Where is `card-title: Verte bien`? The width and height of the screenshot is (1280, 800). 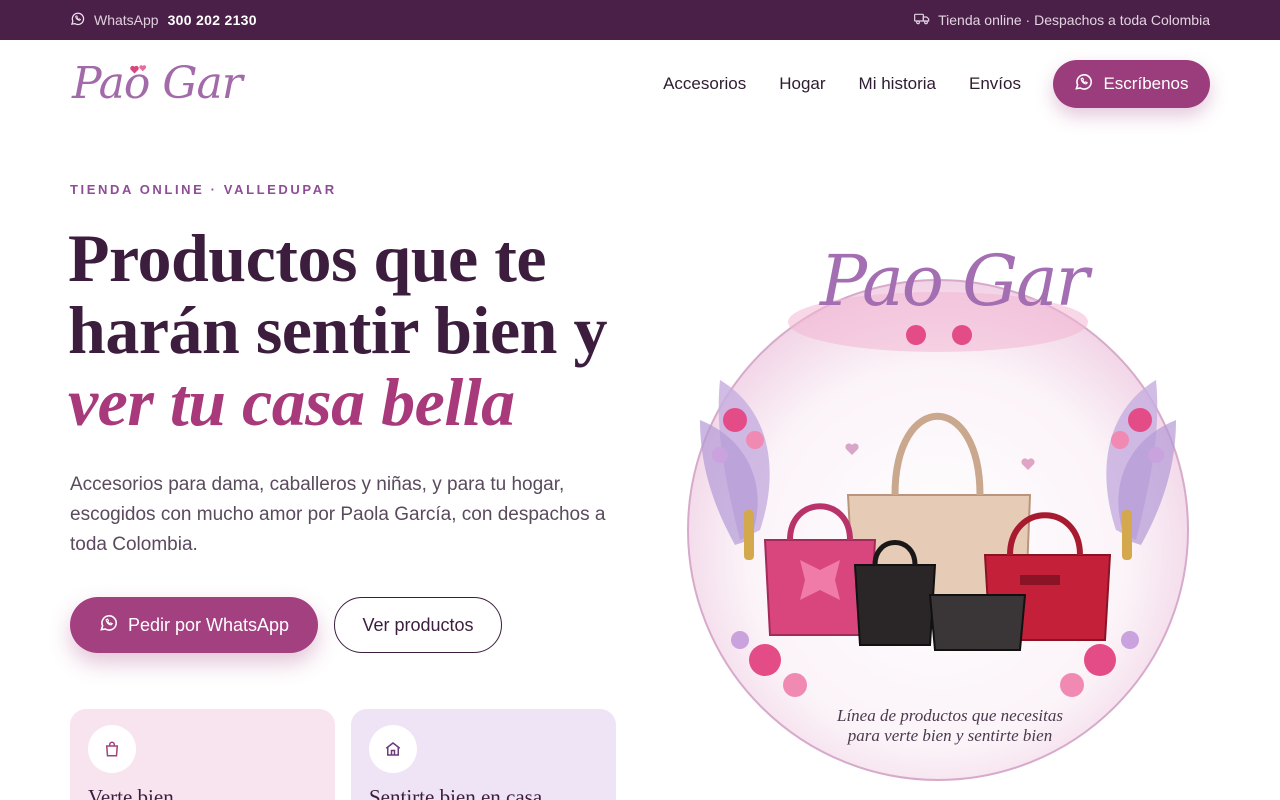
card-title: Verte bien is located at coordinates (131, 792).